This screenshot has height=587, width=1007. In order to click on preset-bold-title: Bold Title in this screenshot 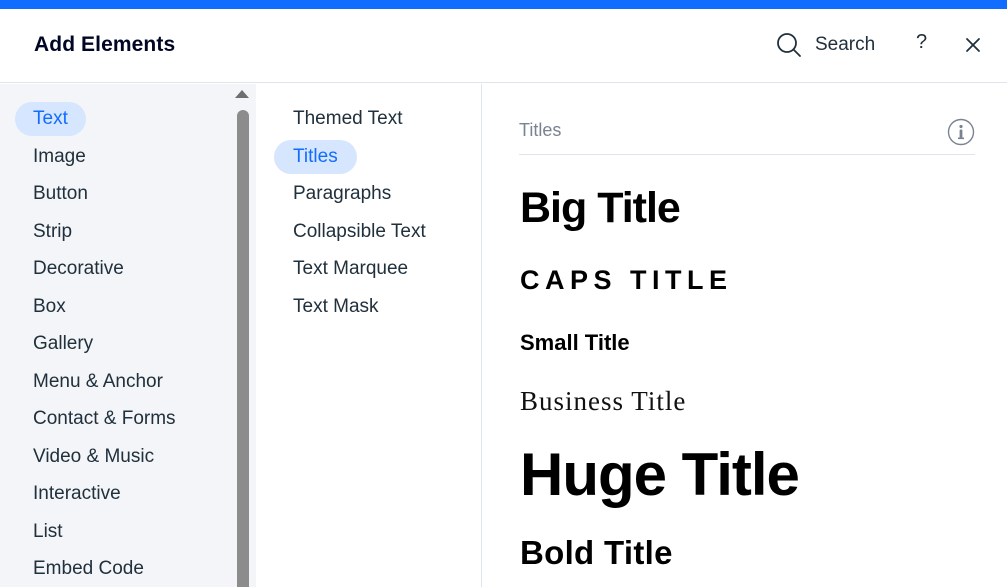, I will do `click(596, 553)`.